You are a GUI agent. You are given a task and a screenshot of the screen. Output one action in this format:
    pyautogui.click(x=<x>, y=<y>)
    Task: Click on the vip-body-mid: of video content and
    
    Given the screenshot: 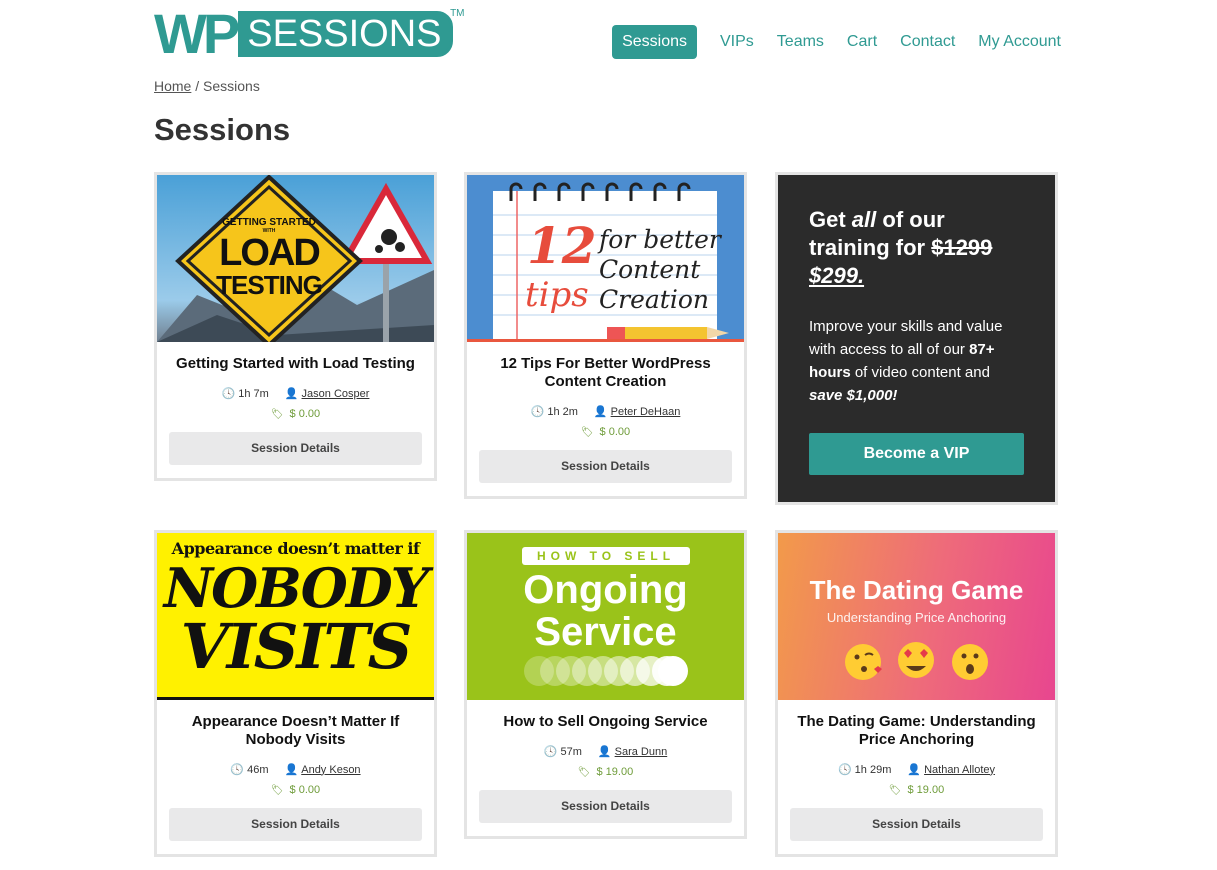 What is the action you would take?
    pyautogui.click(x=920, y=372)
    